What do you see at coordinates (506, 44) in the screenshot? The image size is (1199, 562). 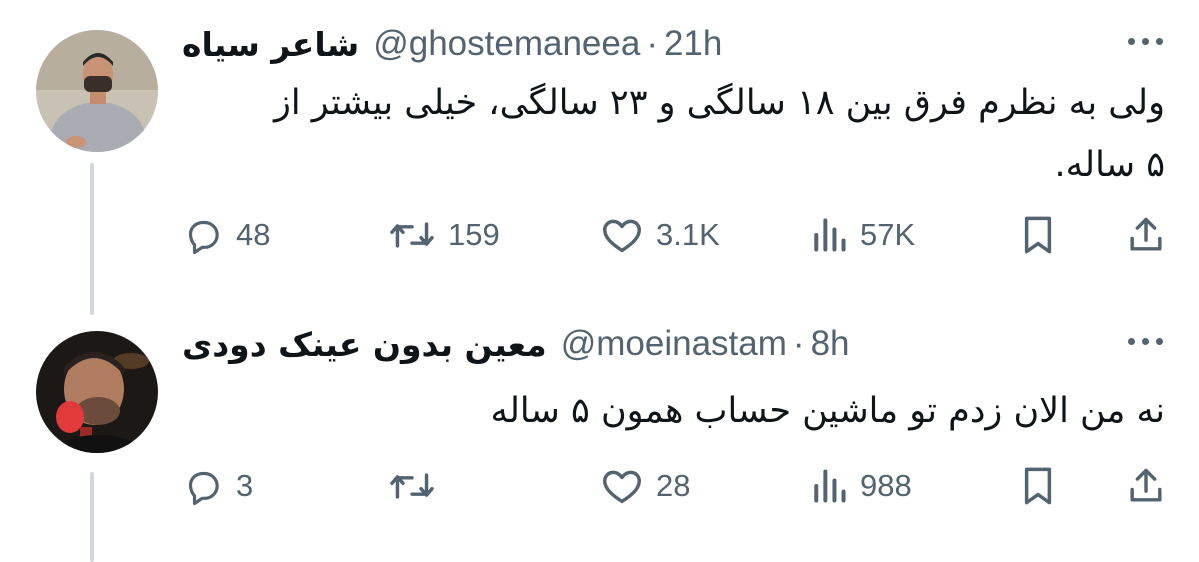 I see `user-handle: @ghostemaneea` at bounding box center [506, 44].